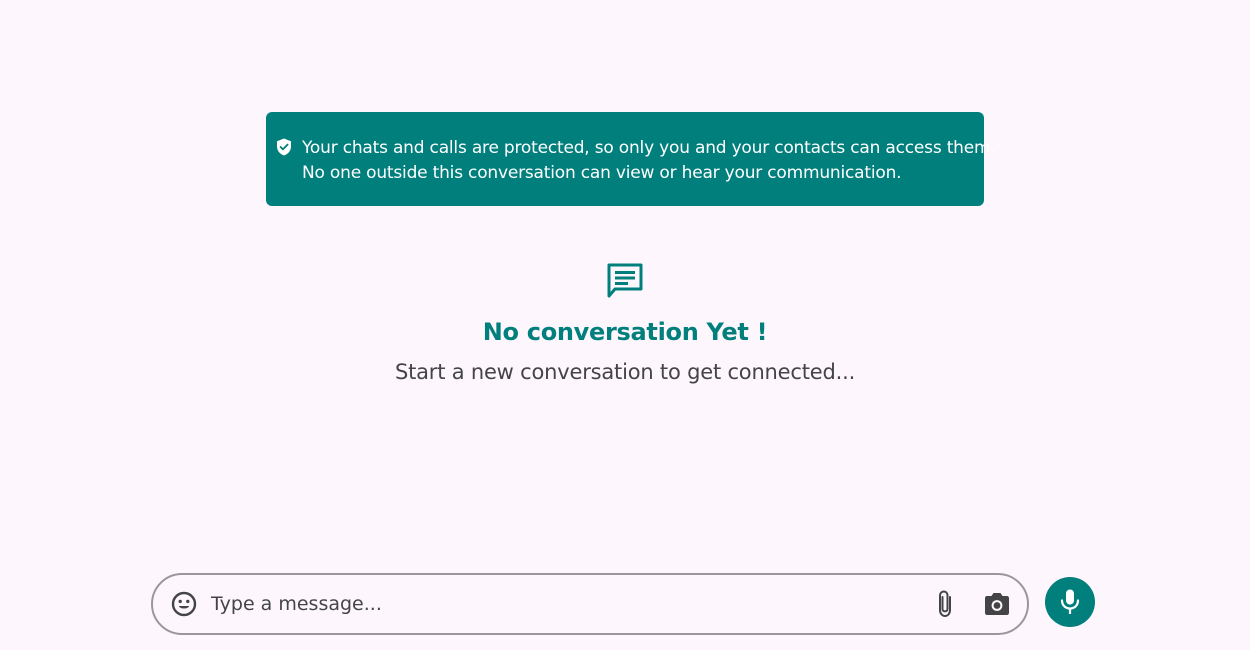 Image resolution: width=1250 pixels, height=650 pixels. I want to click on empty-state-title: No conversation Yet !, so click(625, 332).